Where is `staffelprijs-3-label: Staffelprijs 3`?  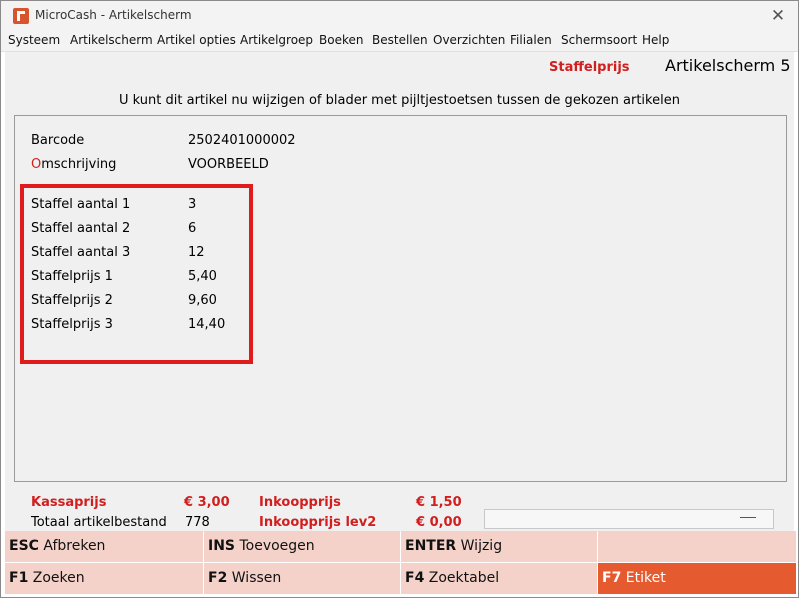
staffelprijs-3-label: Staffelprijs 3 is located at coordinates (72, 324).